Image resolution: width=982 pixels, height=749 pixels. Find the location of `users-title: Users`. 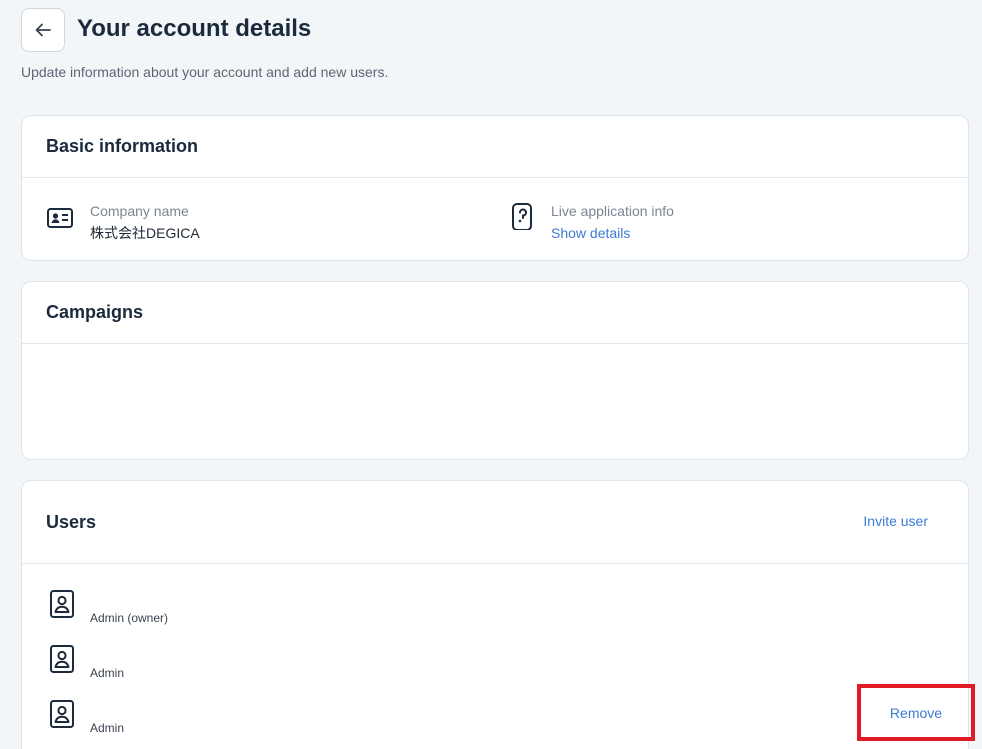

users-title: Users is located at coordinates (71, 521).